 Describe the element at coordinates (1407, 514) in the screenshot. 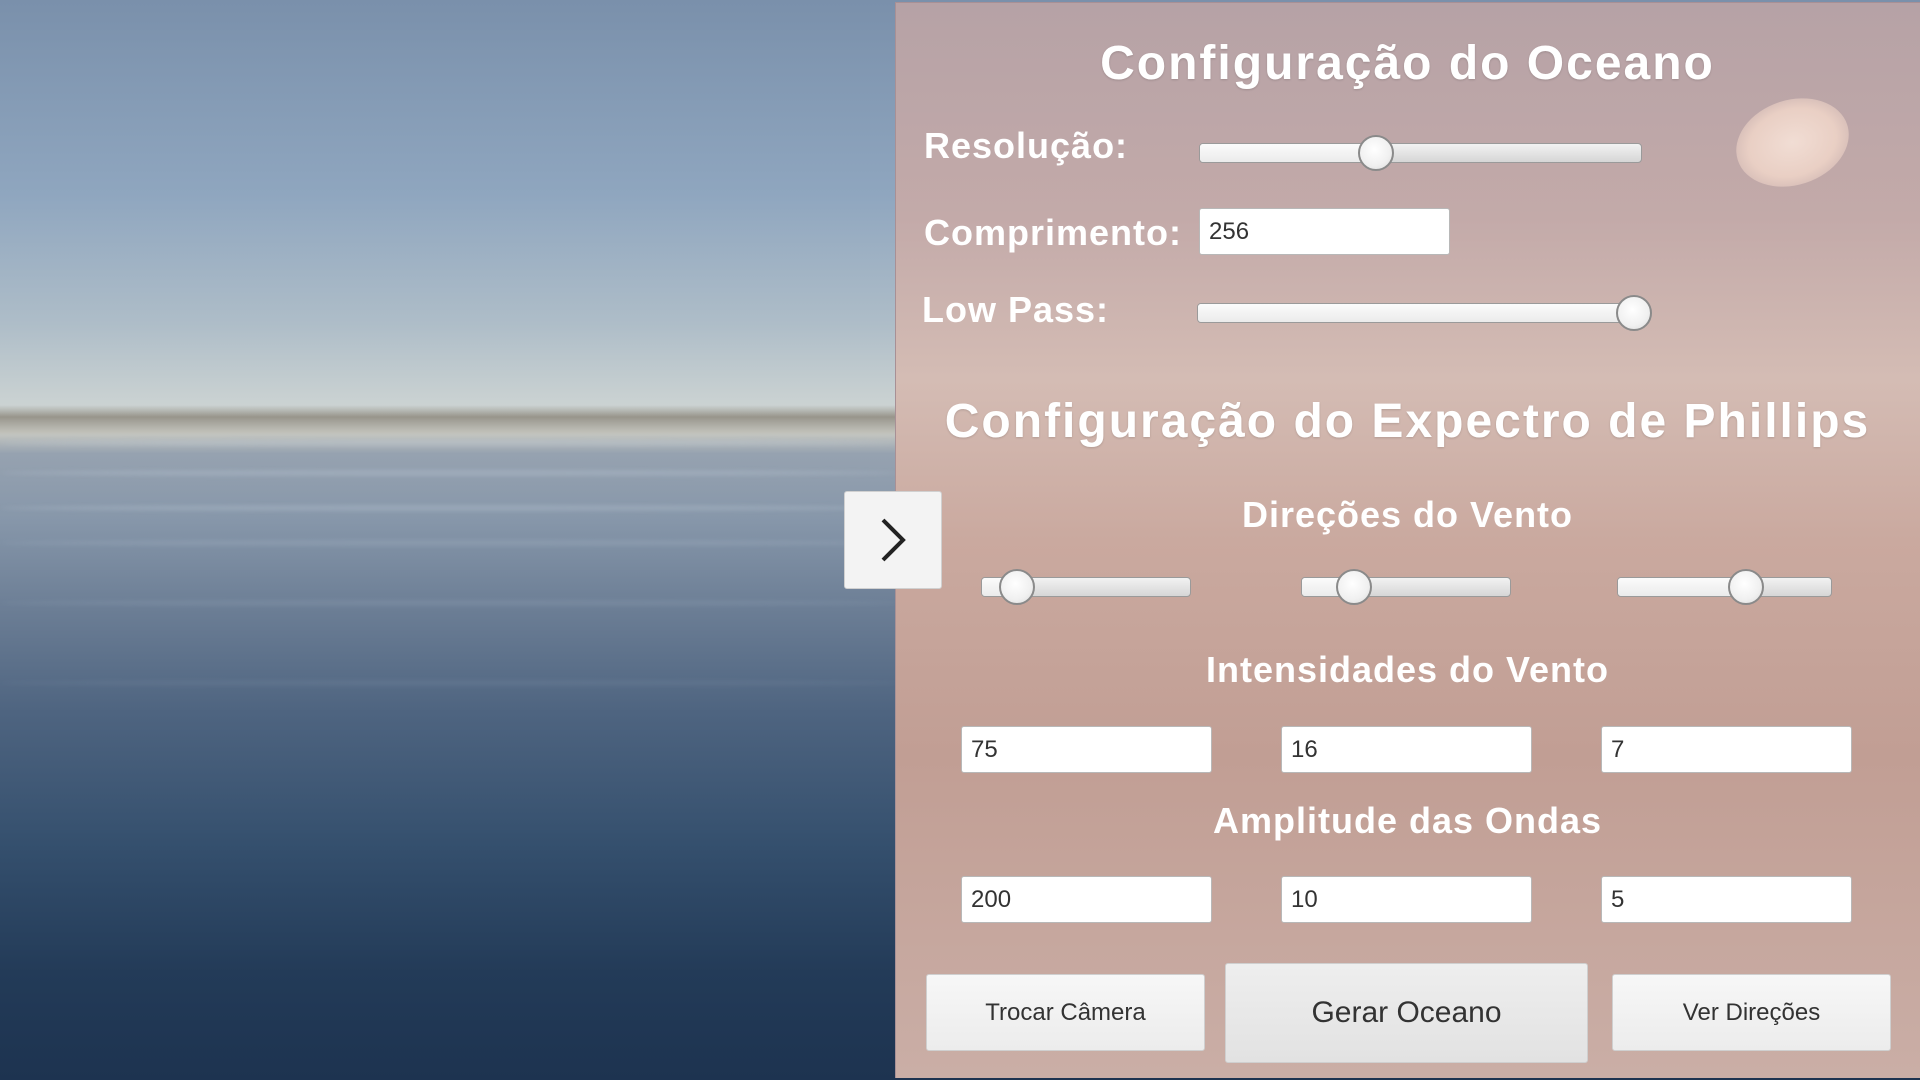

I see `direcoes-label: Direções do Vento` at that location.